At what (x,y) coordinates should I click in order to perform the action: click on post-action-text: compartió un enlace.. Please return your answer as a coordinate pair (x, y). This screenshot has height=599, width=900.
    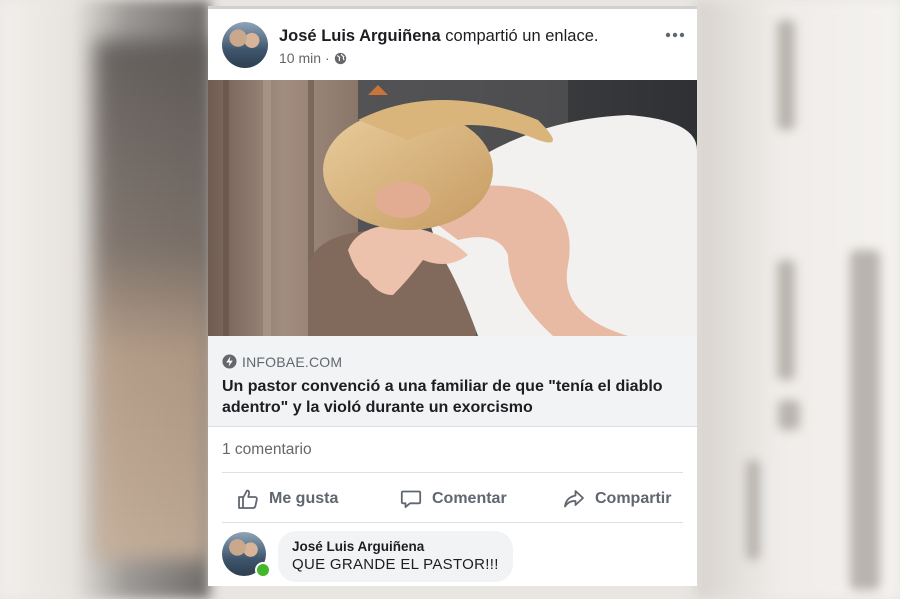
    Looking at the image, I should click on (522, 36).